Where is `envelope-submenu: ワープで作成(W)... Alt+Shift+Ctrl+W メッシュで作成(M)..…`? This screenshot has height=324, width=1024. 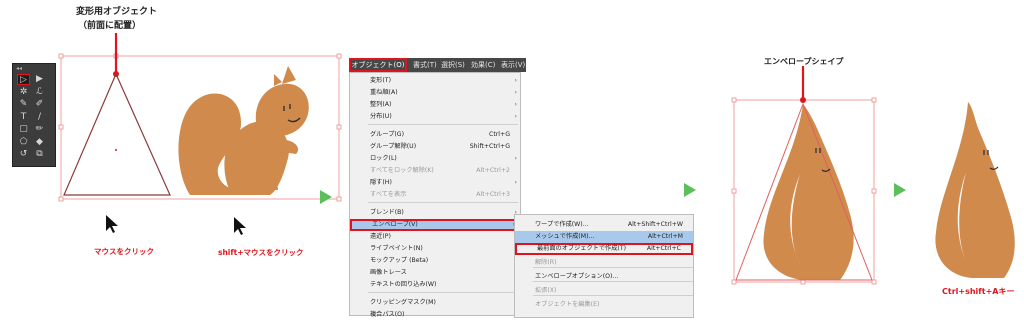
envelope-submenu: ワープで作成(W)... Alt+Shift+Ctrl+W メッシュで作成(M)..… is located at coordinates (604, 266).